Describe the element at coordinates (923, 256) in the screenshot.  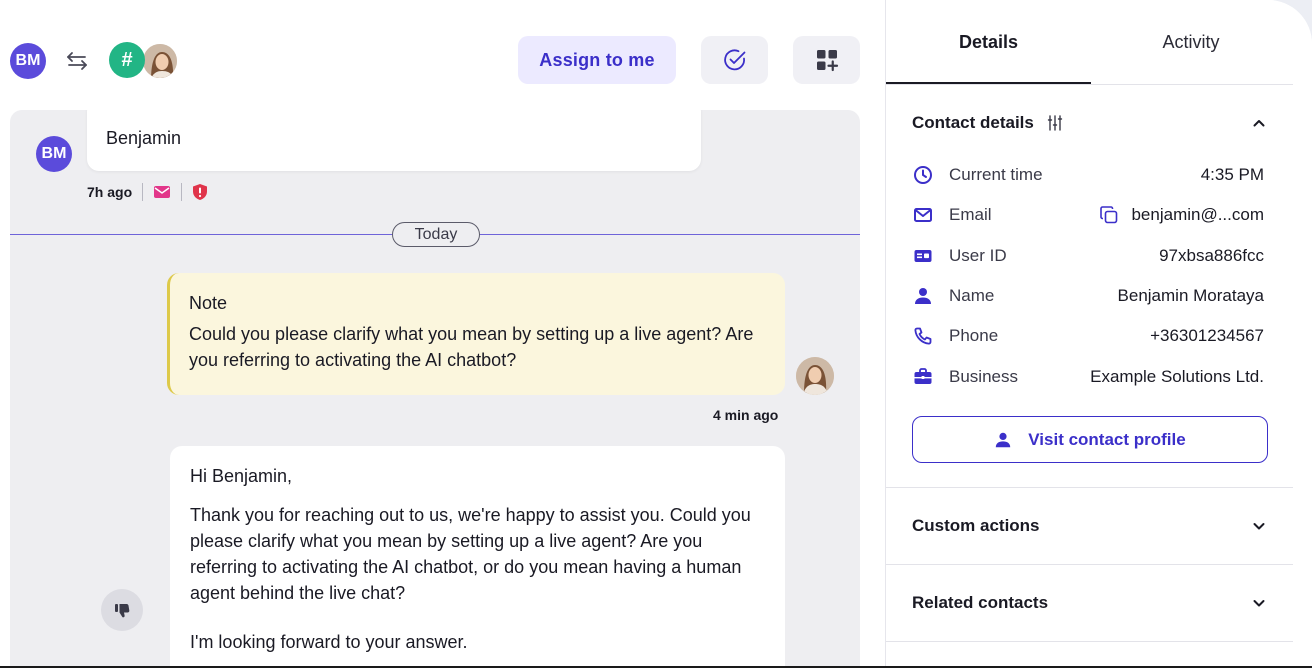
I see `id-card-icon` at that location.